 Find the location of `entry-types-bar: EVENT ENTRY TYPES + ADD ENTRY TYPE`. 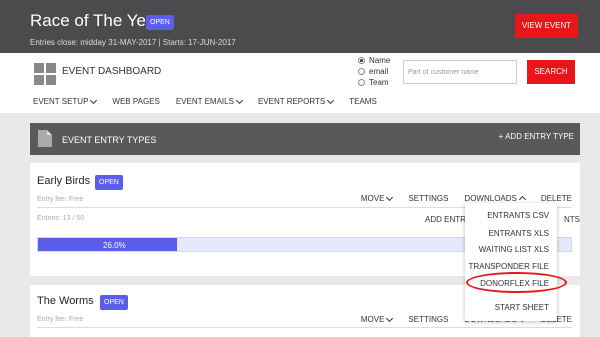

entry-types-bar: EVENT ENTRY TYPES + ADD ENTRY TYPE is located at coordinates (305, 139).